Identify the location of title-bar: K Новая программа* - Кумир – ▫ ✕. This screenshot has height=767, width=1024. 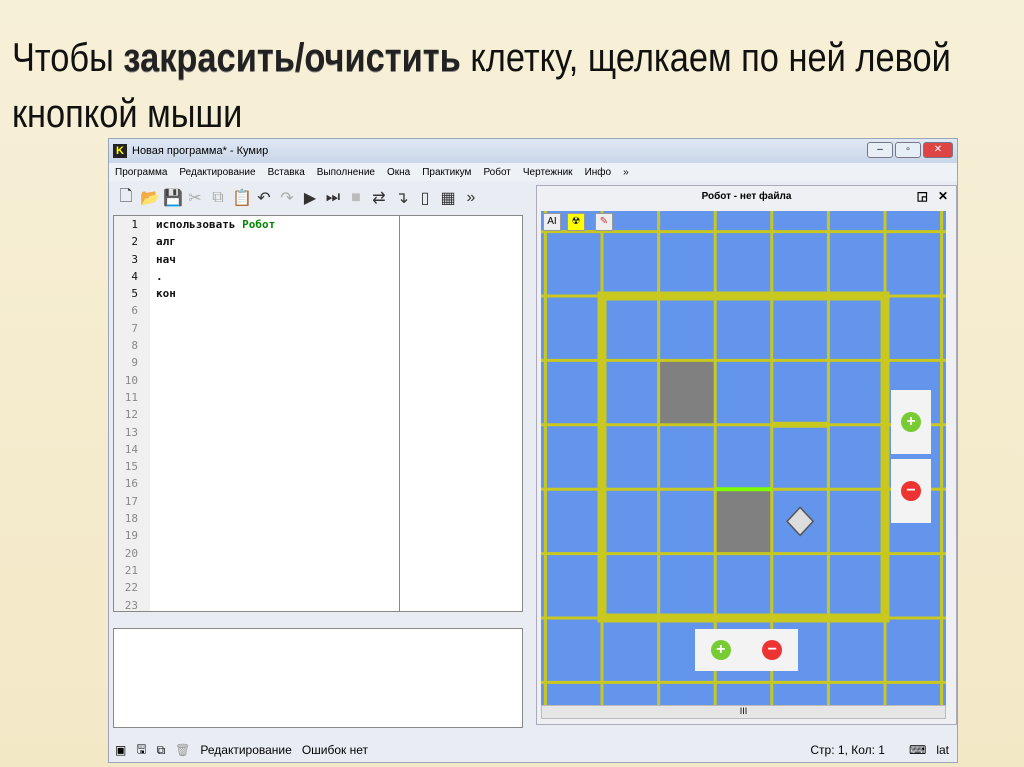
(533, 151).